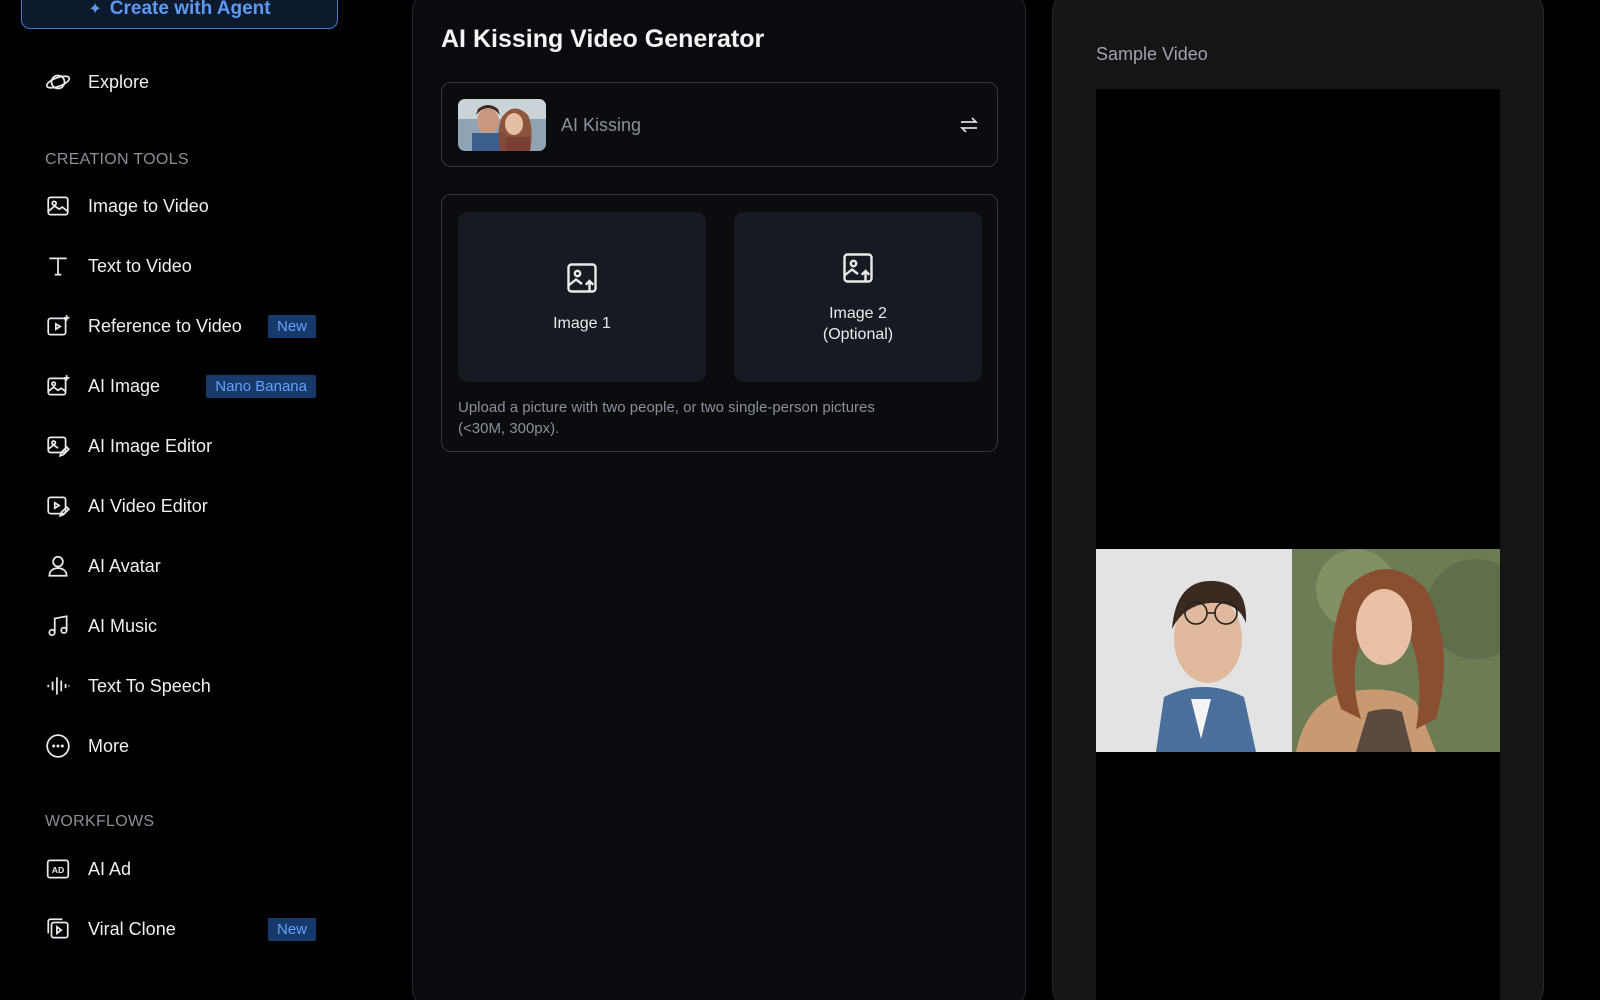 The height and width of the screenshot is (1000, 1600). Describe the element at coordinates (126, 206) in the screenshot. I see `sidebar-item-image-to-video: Image to Video` at that location.